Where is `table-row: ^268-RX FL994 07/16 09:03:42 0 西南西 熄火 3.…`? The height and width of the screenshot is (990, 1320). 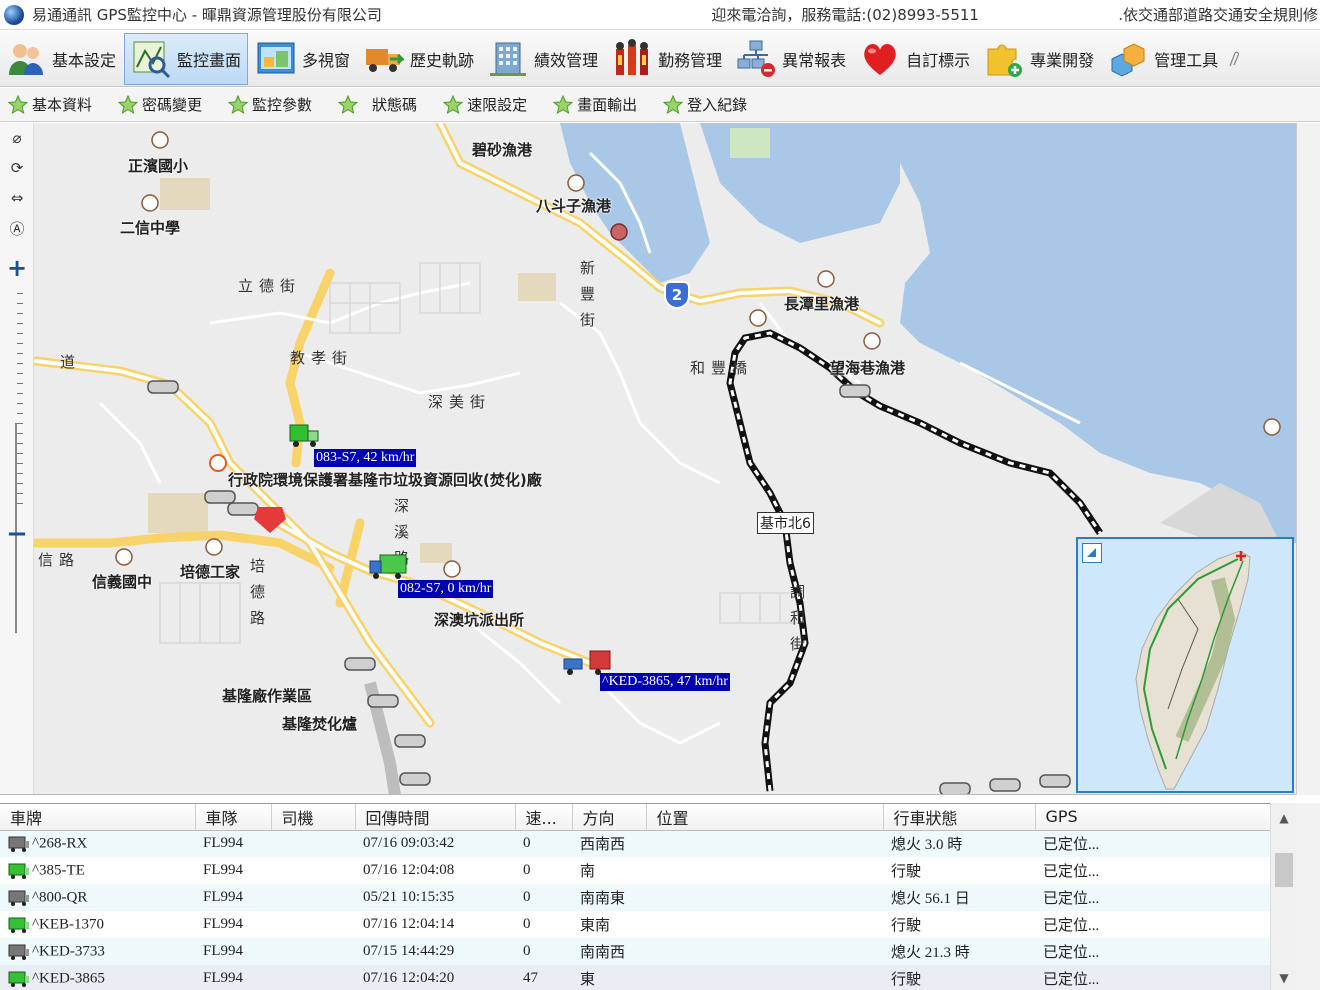
table-row: ^268-RX FL994 07/16 09:03:42 0 西南西 熄火 3.… is located at coordinates (635, 843).